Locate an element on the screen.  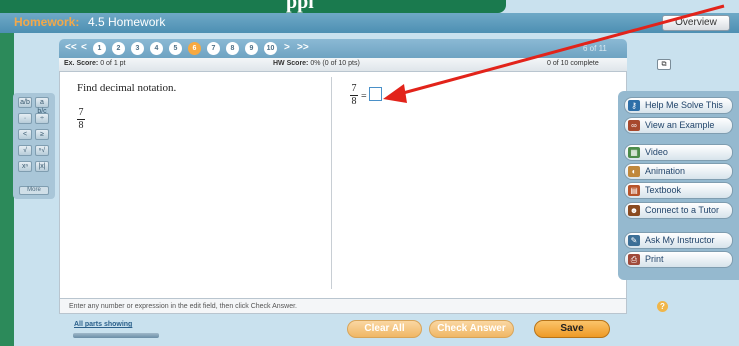
textbook-button: ▤ Textbook is located at coordinates (678, 190).